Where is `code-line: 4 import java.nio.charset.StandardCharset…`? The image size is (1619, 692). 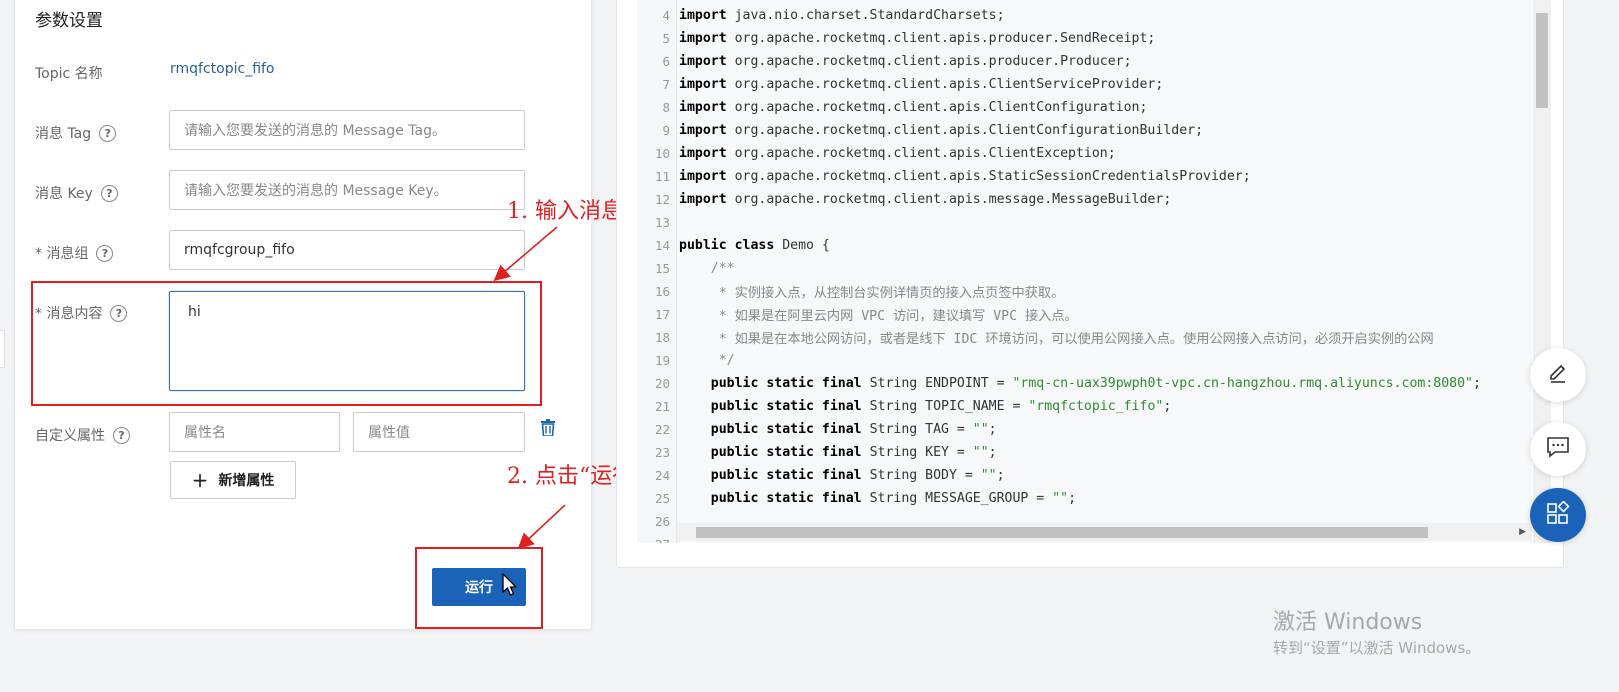
code-line: 4 import java.nio.charset.StandardCharset… is located at coordinates (821, 15).